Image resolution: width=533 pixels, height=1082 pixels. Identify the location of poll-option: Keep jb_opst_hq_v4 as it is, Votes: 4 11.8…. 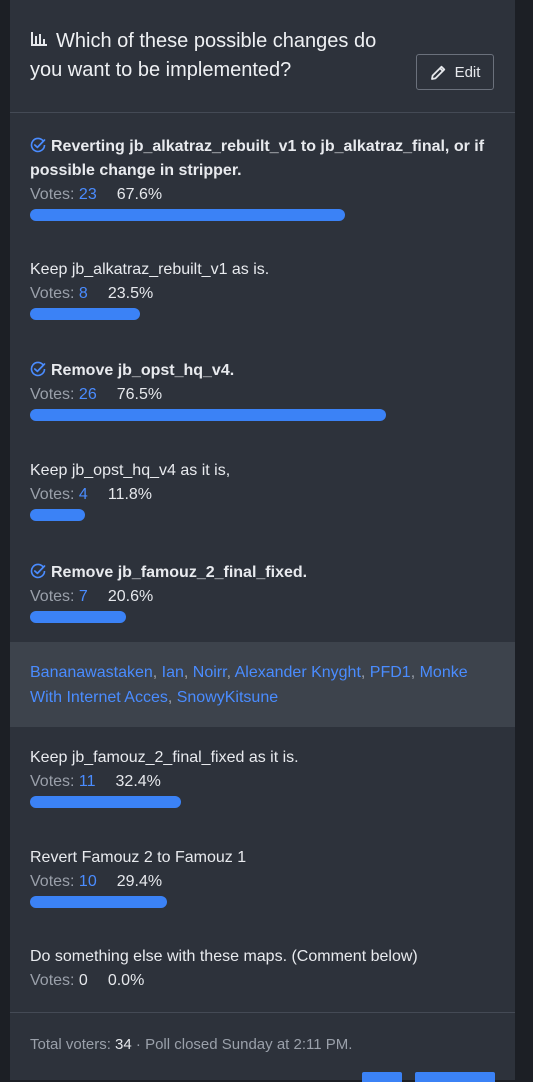
(267, 490).